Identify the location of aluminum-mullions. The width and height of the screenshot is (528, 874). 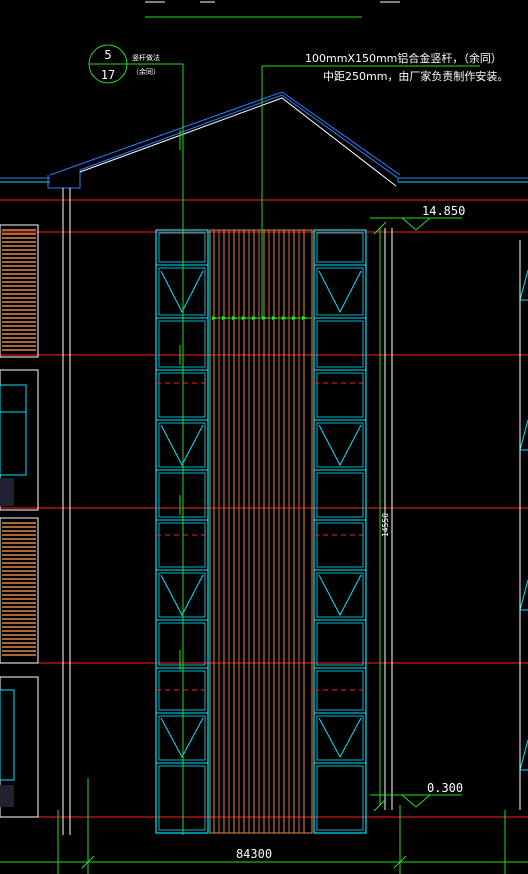
(261, 531).